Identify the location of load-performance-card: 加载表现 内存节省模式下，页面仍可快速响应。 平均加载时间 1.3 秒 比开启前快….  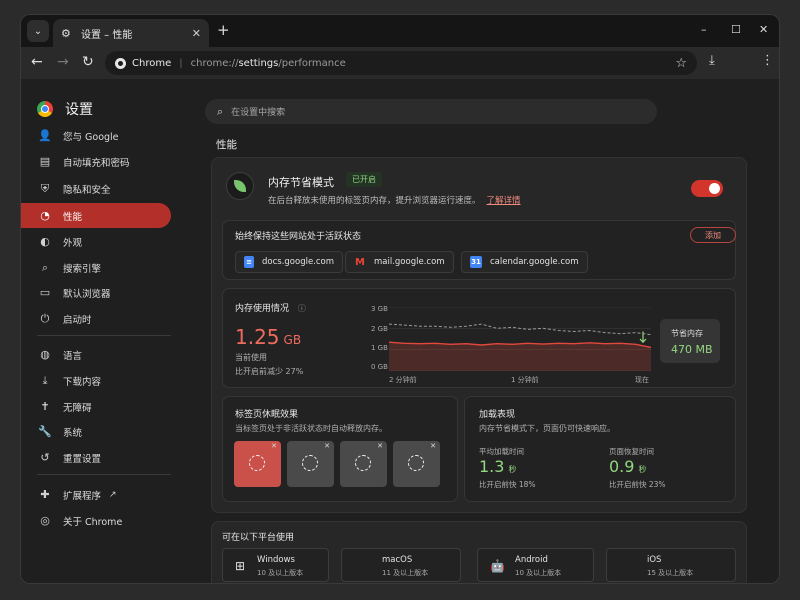
(600, 449).